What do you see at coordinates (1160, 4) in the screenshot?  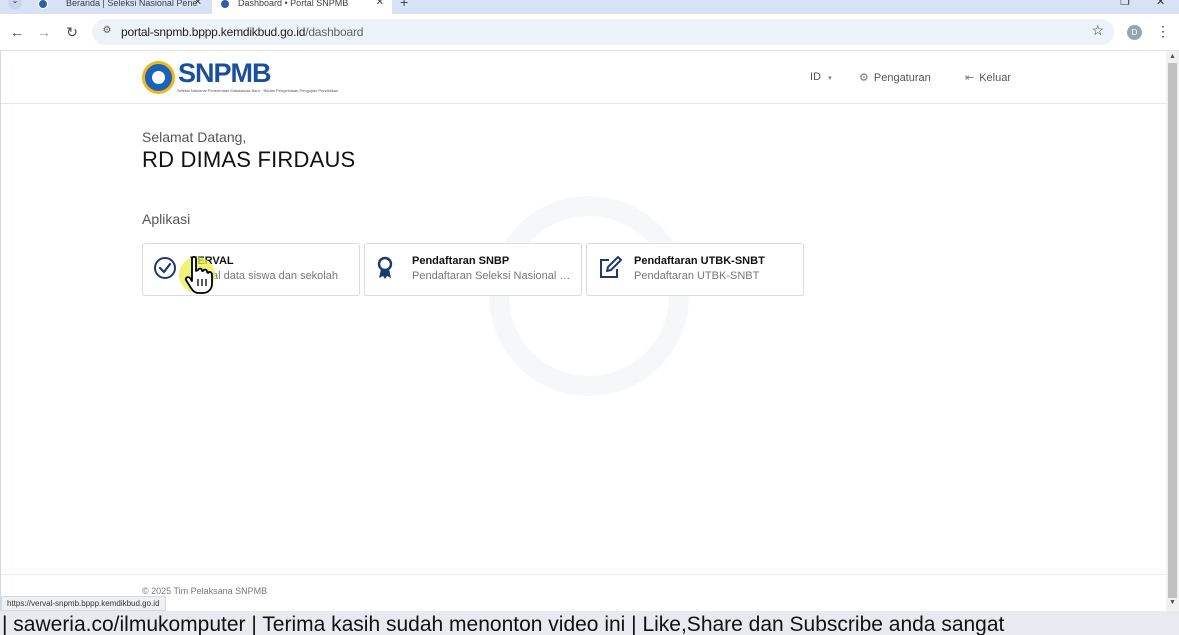 I see `close-window-icon: ✕` at bounding box center [1160, 4].